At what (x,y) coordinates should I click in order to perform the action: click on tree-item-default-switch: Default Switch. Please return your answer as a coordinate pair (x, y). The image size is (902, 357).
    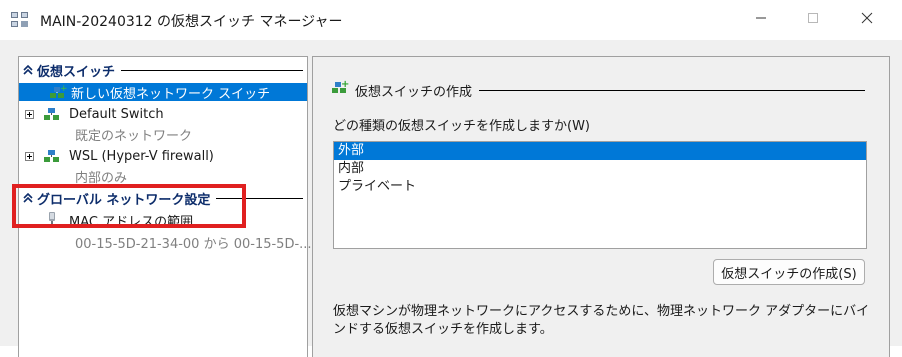
    Looking at the image, I should click on (163, 114).